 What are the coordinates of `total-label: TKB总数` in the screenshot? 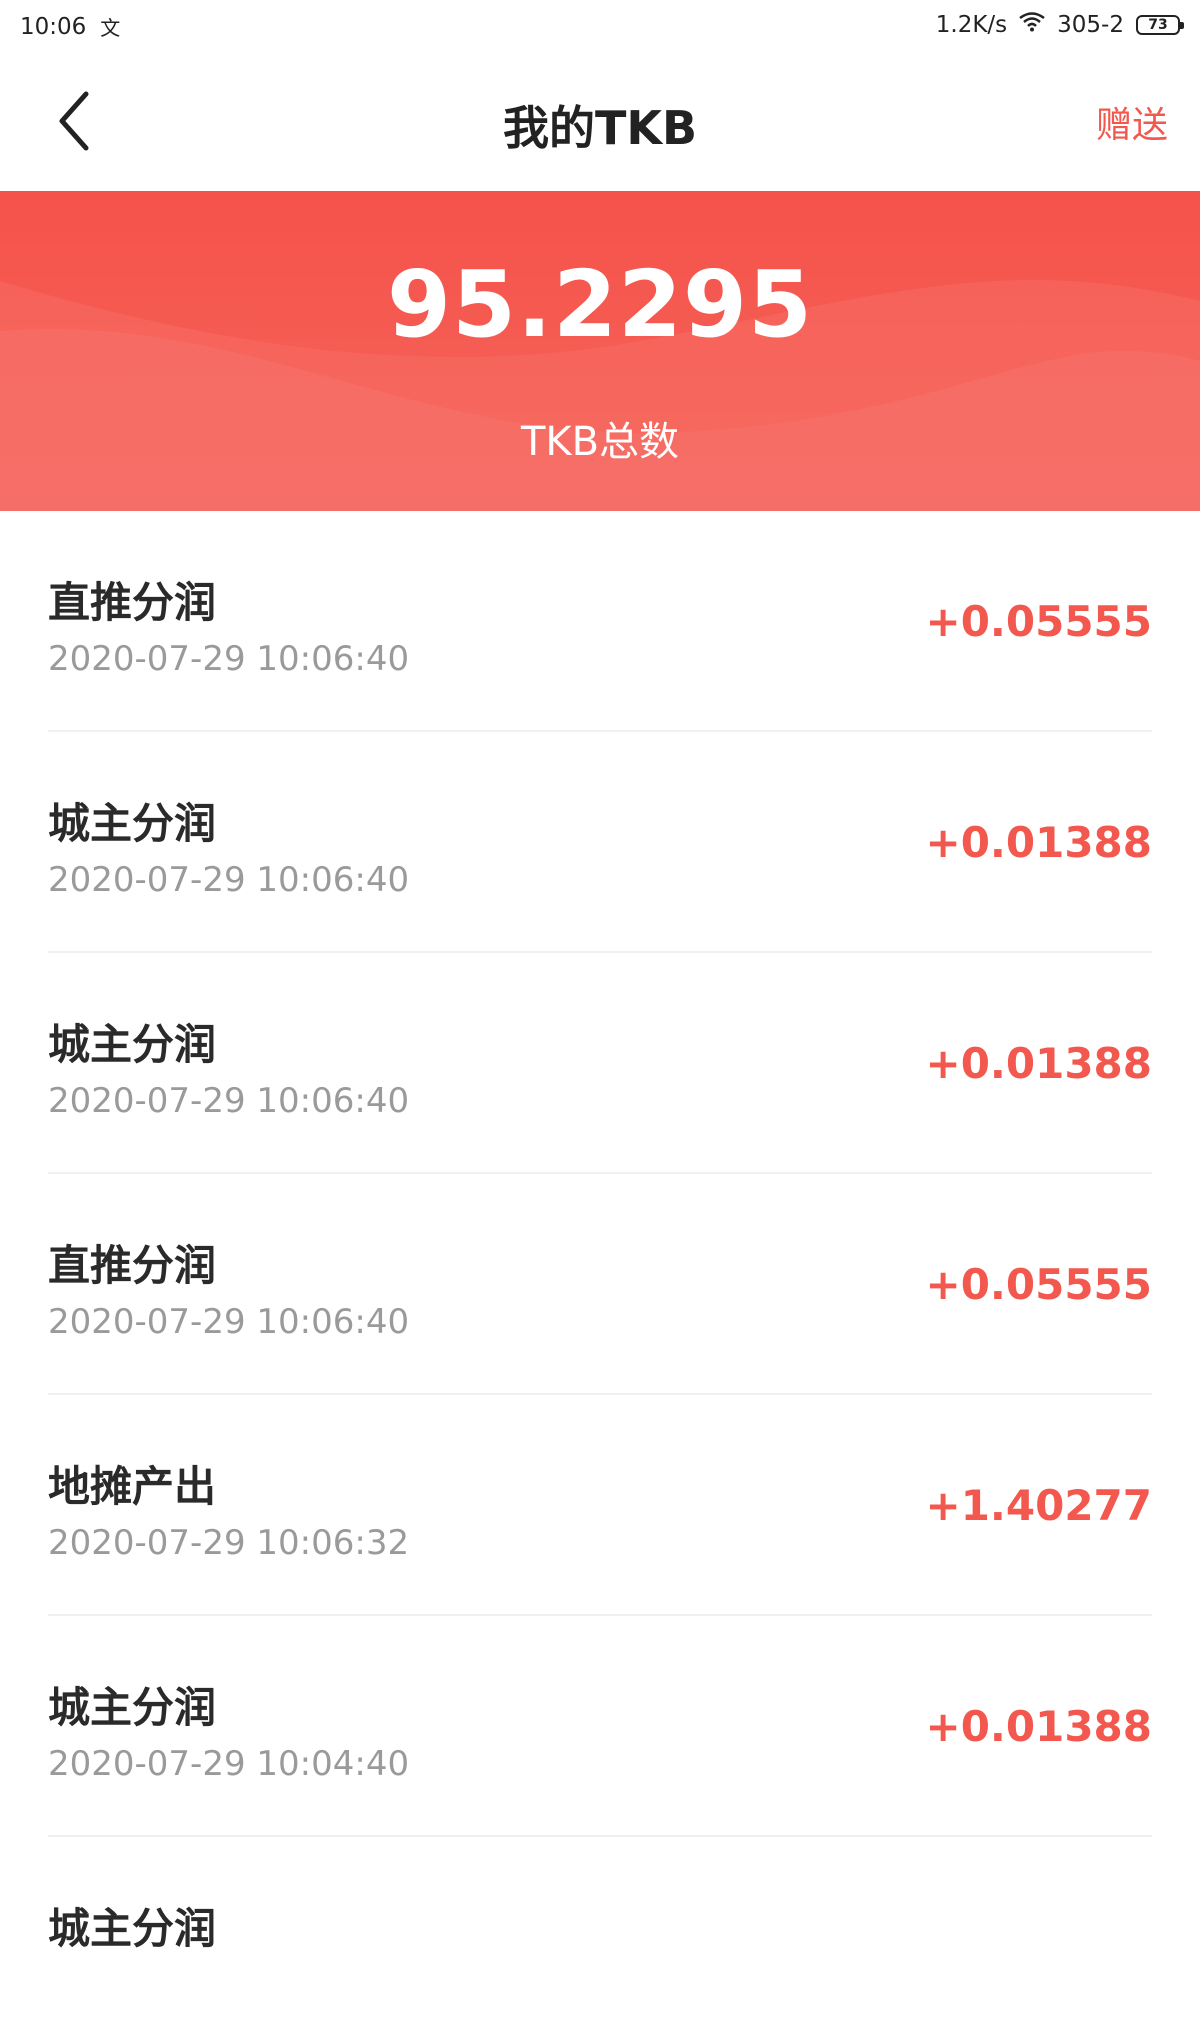 It's located at (600, 442).